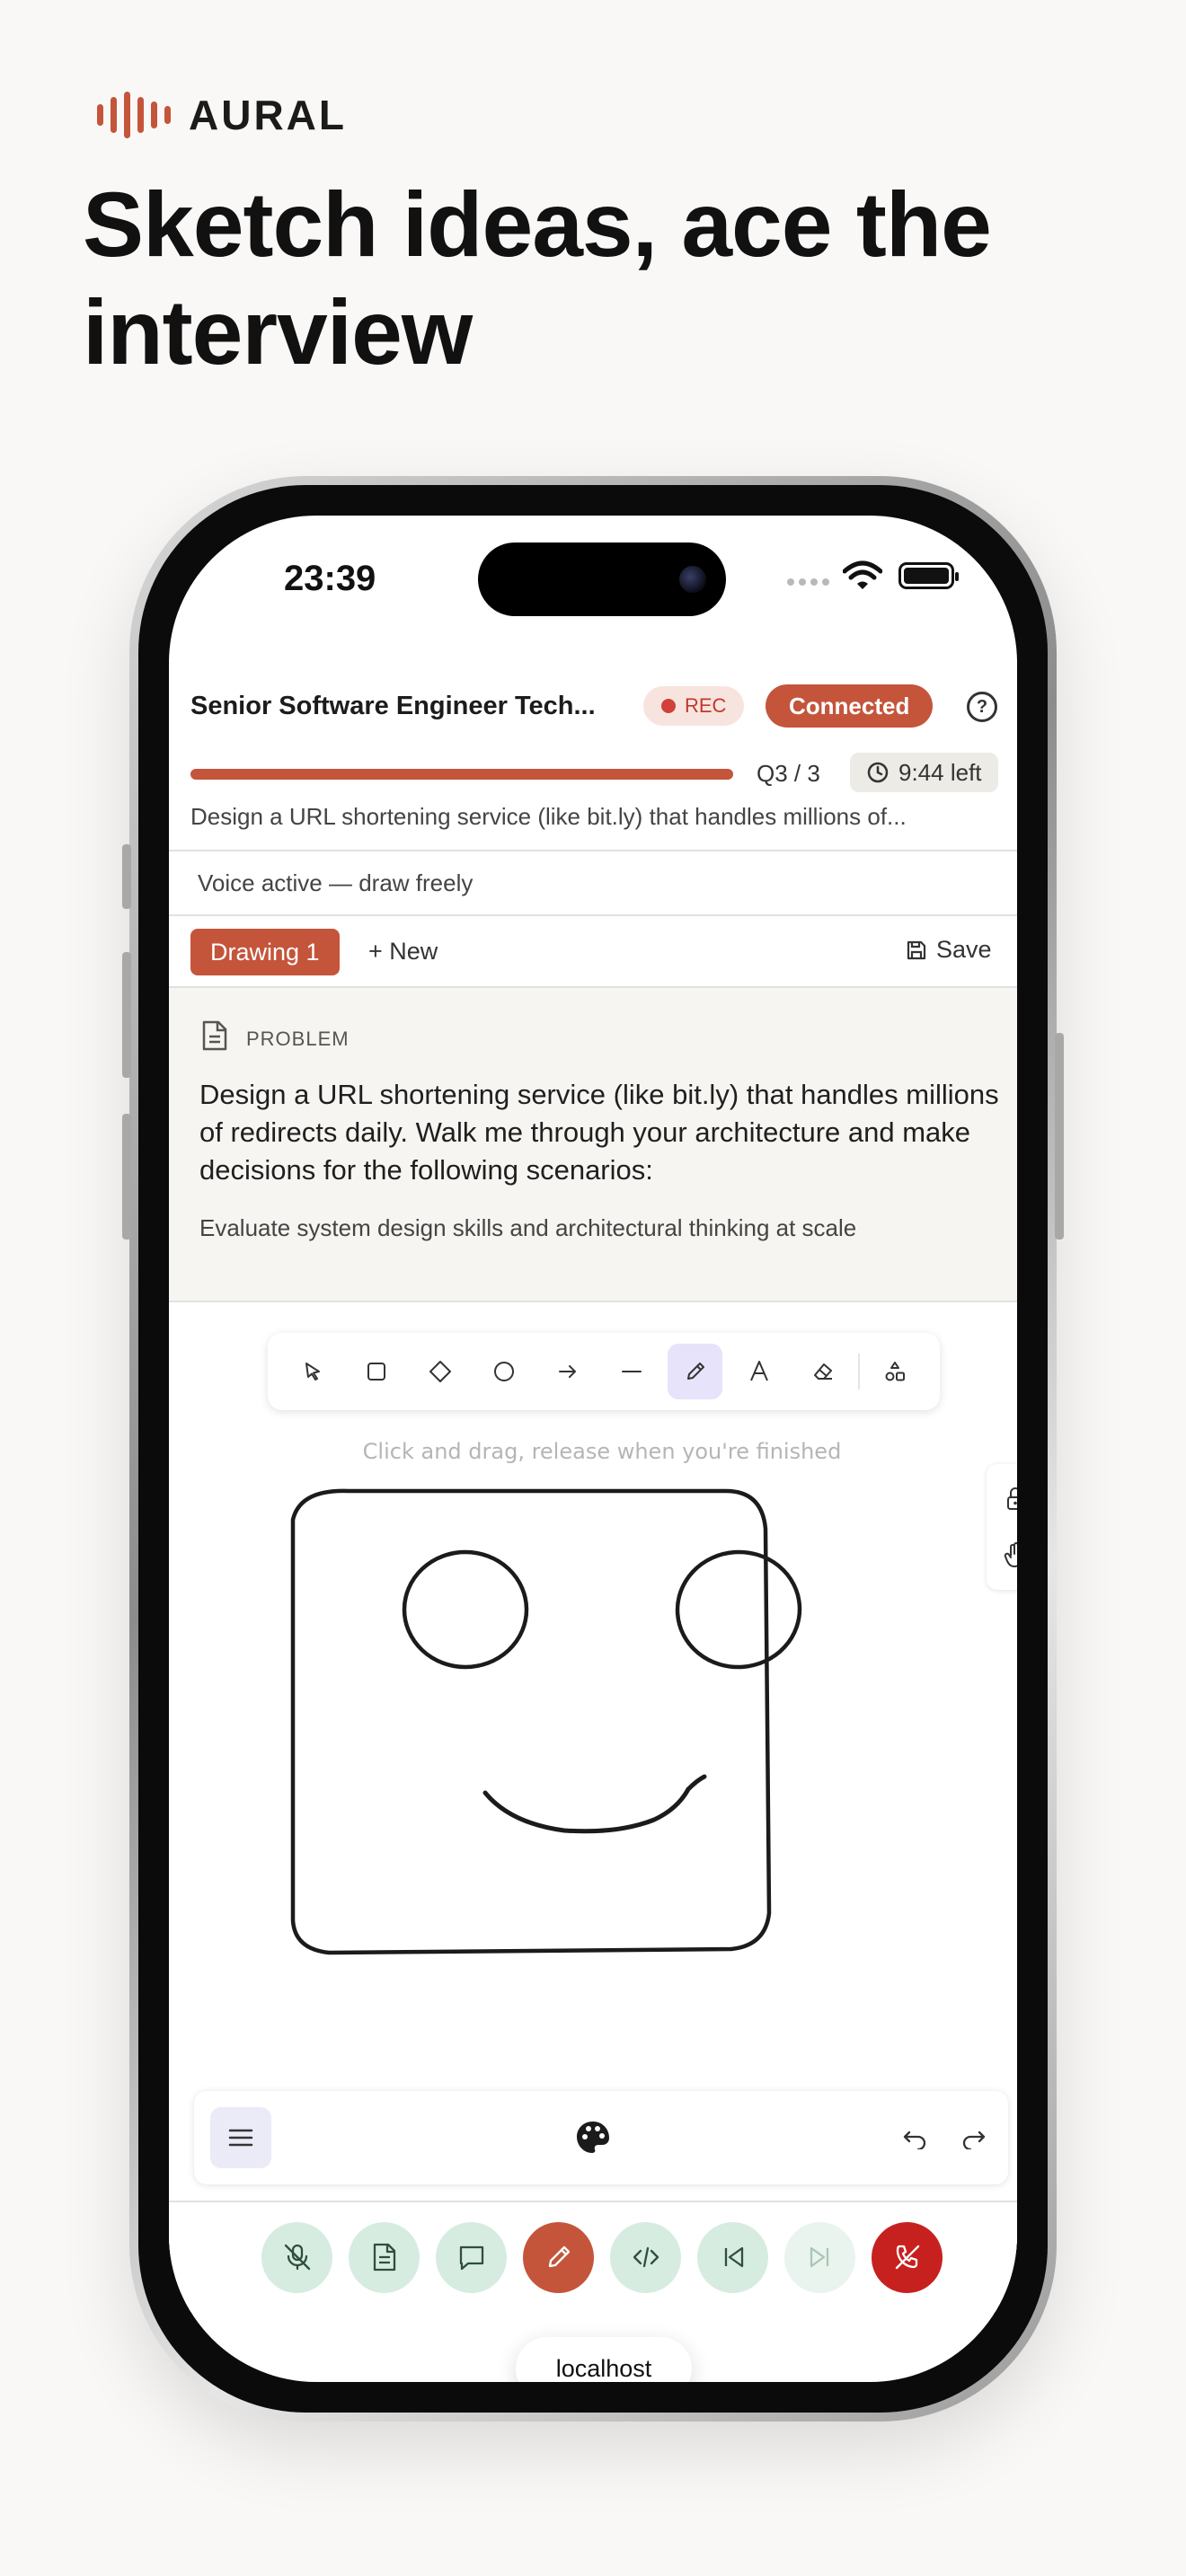 The image size is (1186, 2576). What do you see at coordinates (862, 574) in the screenshot?
I see `wifi-icon` at bounding box center [862, 574].